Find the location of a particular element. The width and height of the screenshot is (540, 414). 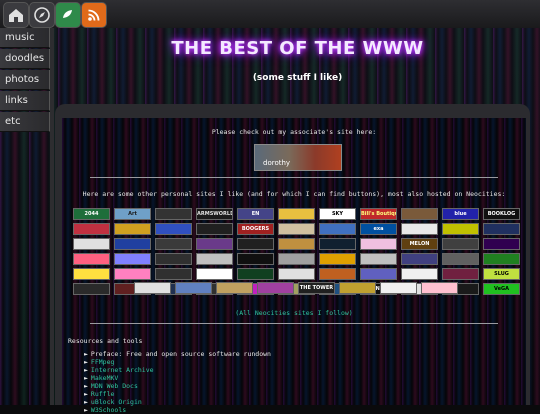

tool-link: Internet Archive is located at coordinates (122, 370).